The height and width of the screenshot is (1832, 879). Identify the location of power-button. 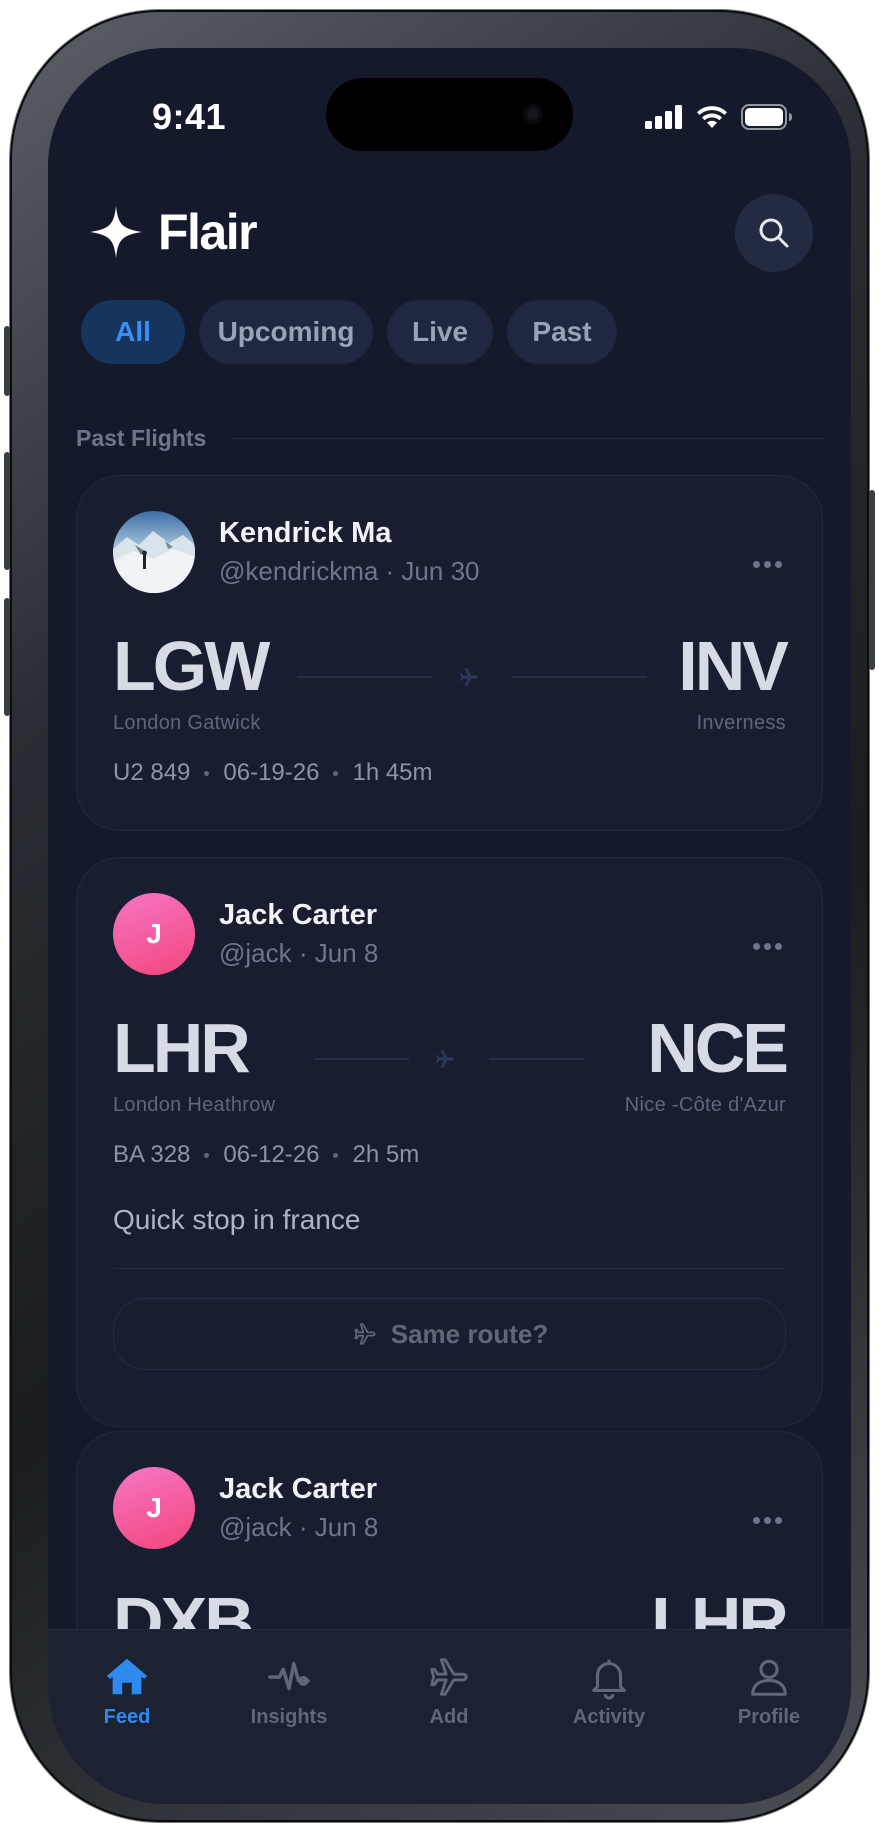
(872, 580).